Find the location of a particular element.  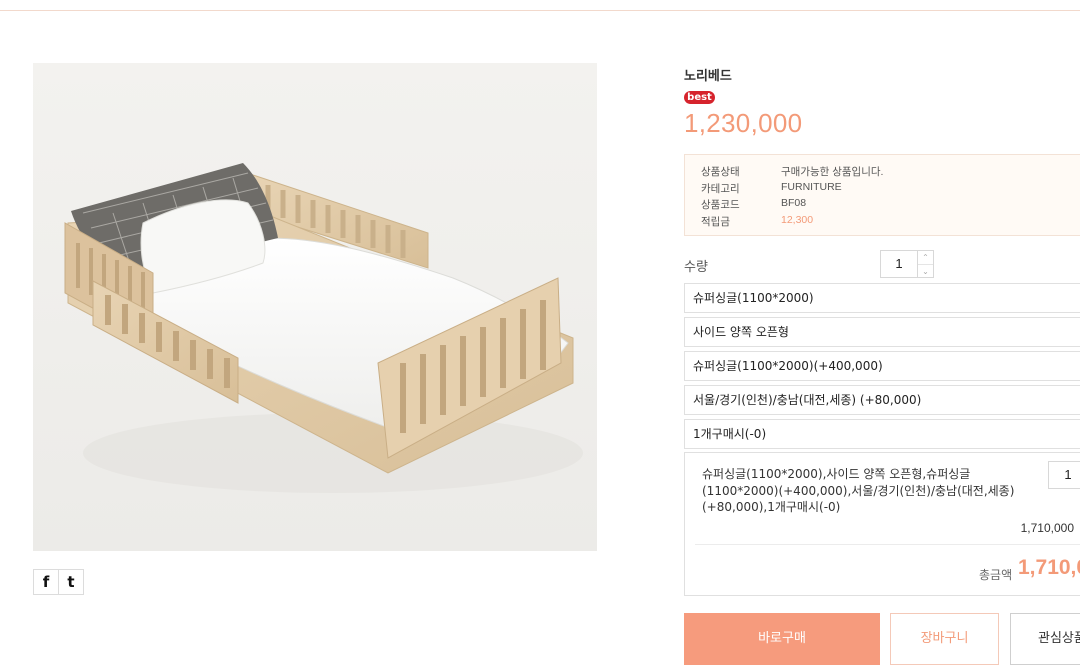

product-price: 1,230,000 is located at coordinates (743, 123).